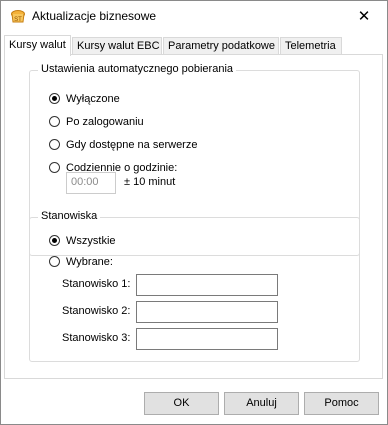 This screenshot has height=425, width=388. I want to click on radio-selected-workstations: Wybrane:, so click(81, 263).